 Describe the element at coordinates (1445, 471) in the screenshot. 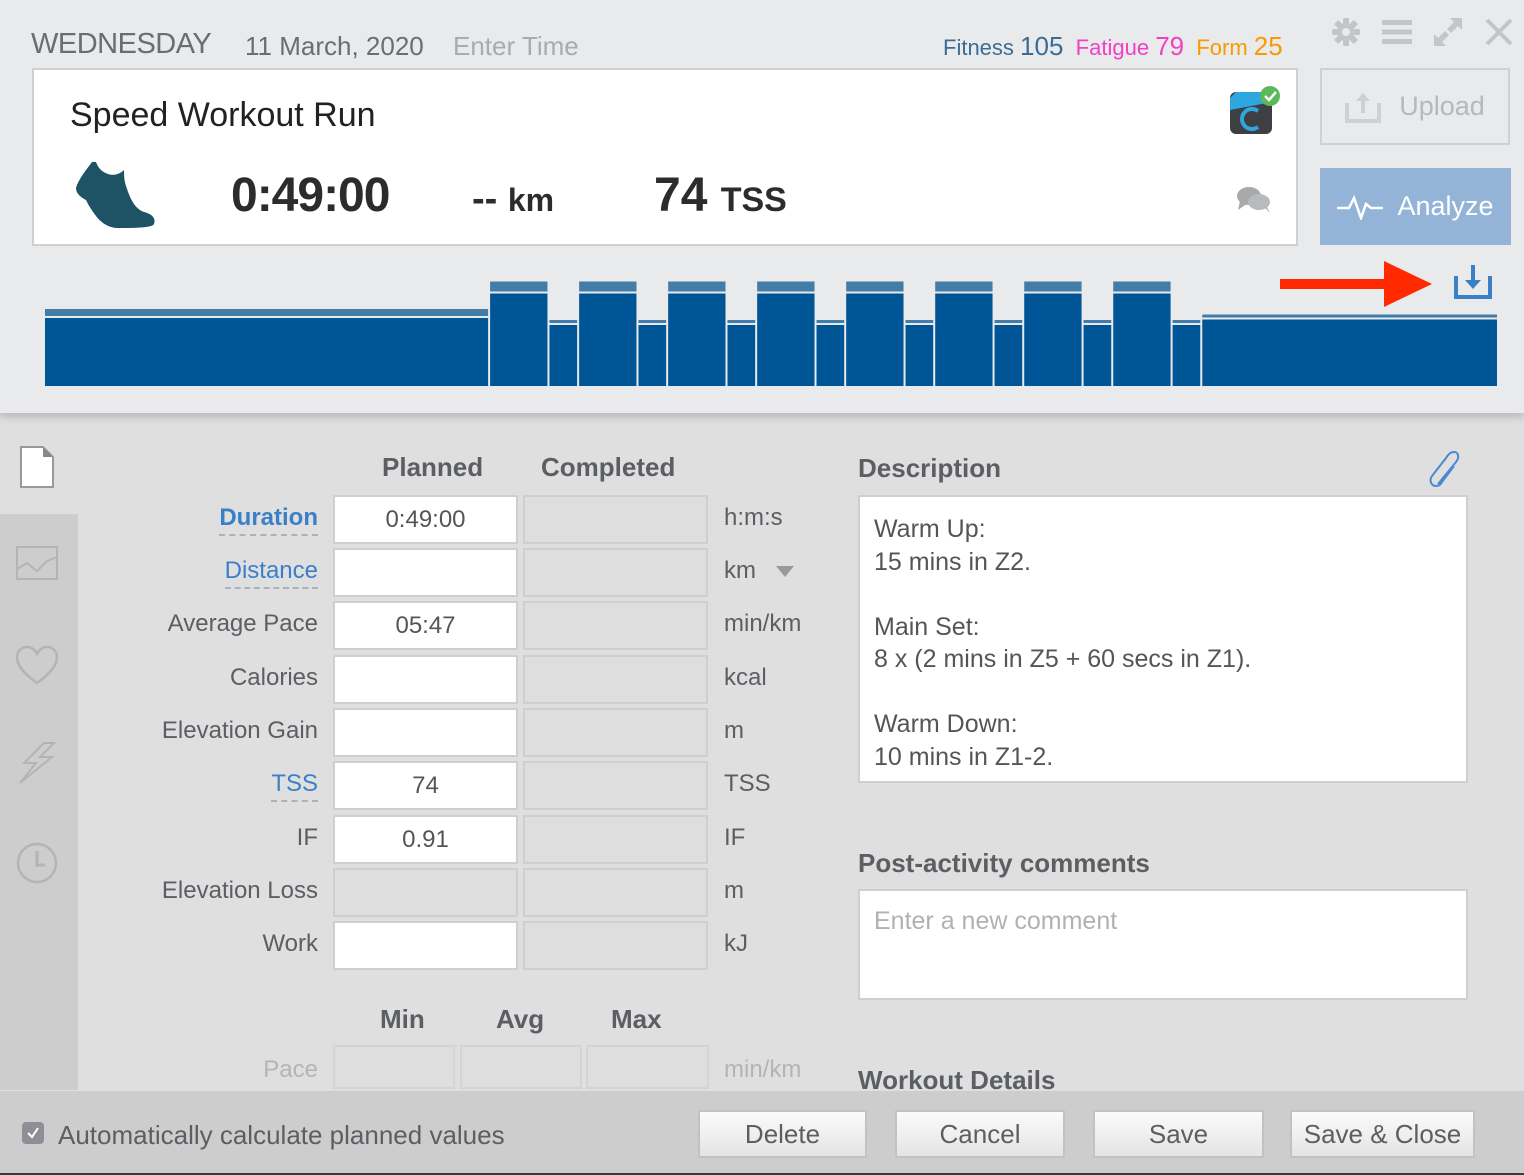

I see `paperclip-icon` at that location.